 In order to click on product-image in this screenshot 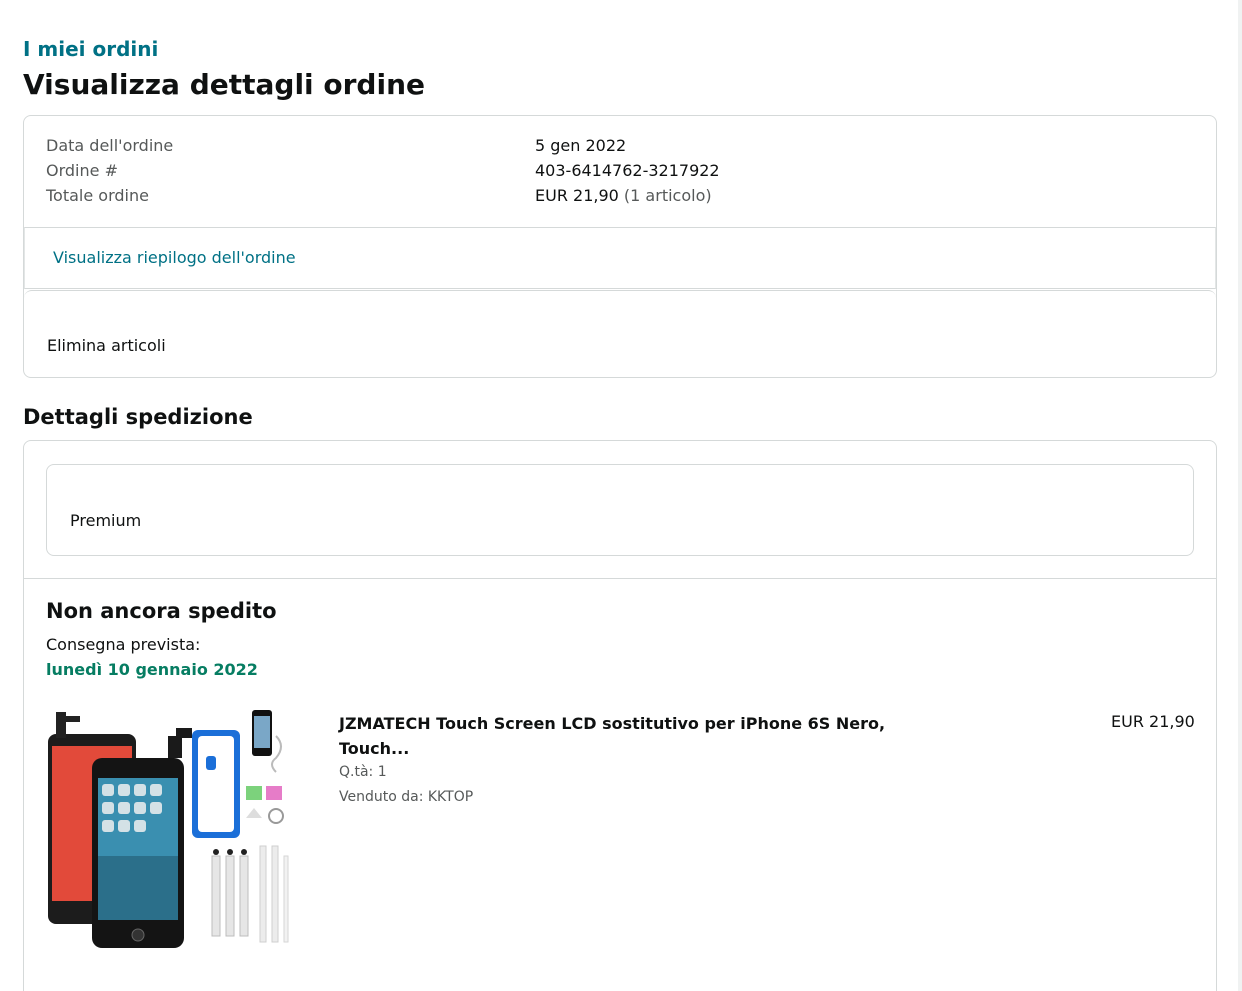, I will do `click(171, 828)`.